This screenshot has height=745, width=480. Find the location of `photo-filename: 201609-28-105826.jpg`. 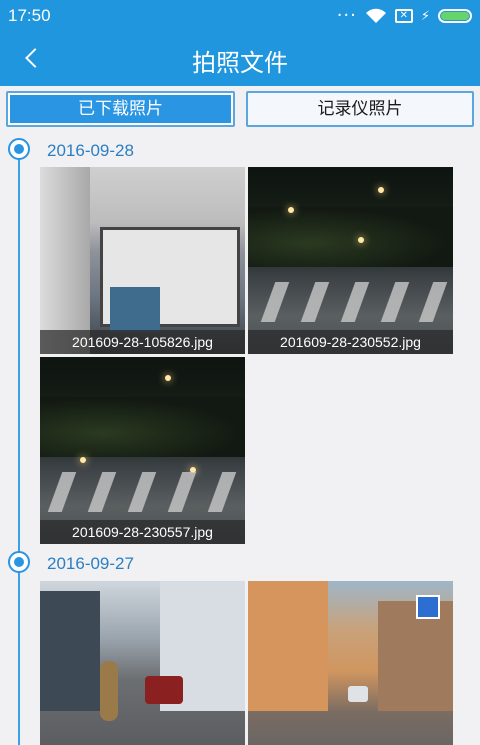

photo-filename: 201609-28-105826.jpg is located at coordinates (142, 342).